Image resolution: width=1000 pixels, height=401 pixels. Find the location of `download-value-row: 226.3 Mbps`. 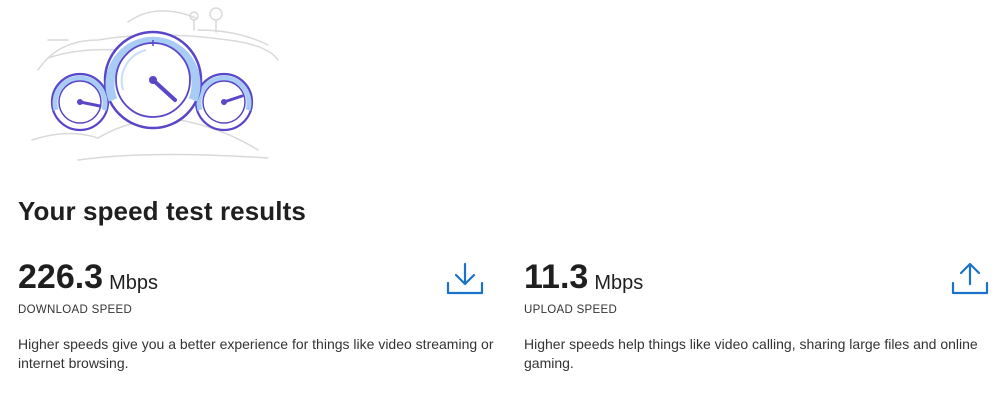

download-value-row: 226.3 Mbps is located at coordinates (253, 277).